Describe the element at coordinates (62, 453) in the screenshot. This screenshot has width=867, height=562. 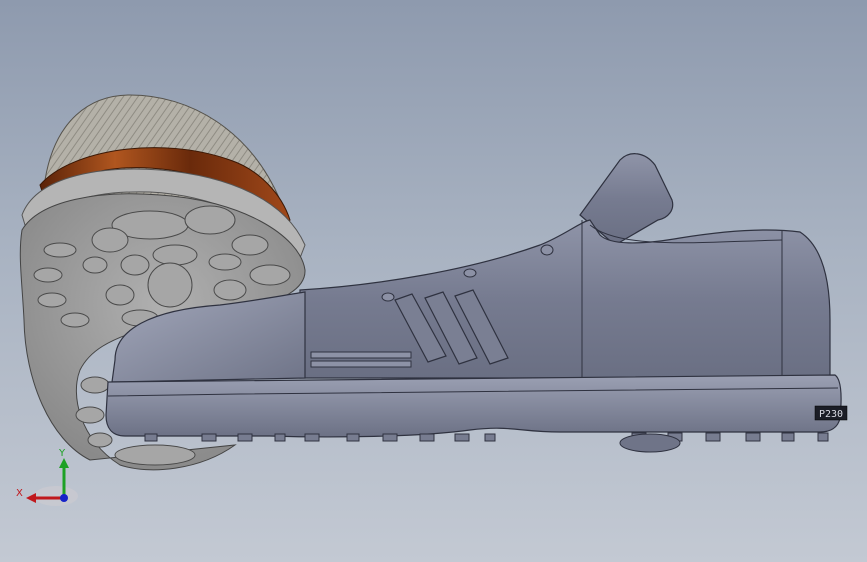
I see `y-axis-label: Y` at that location.